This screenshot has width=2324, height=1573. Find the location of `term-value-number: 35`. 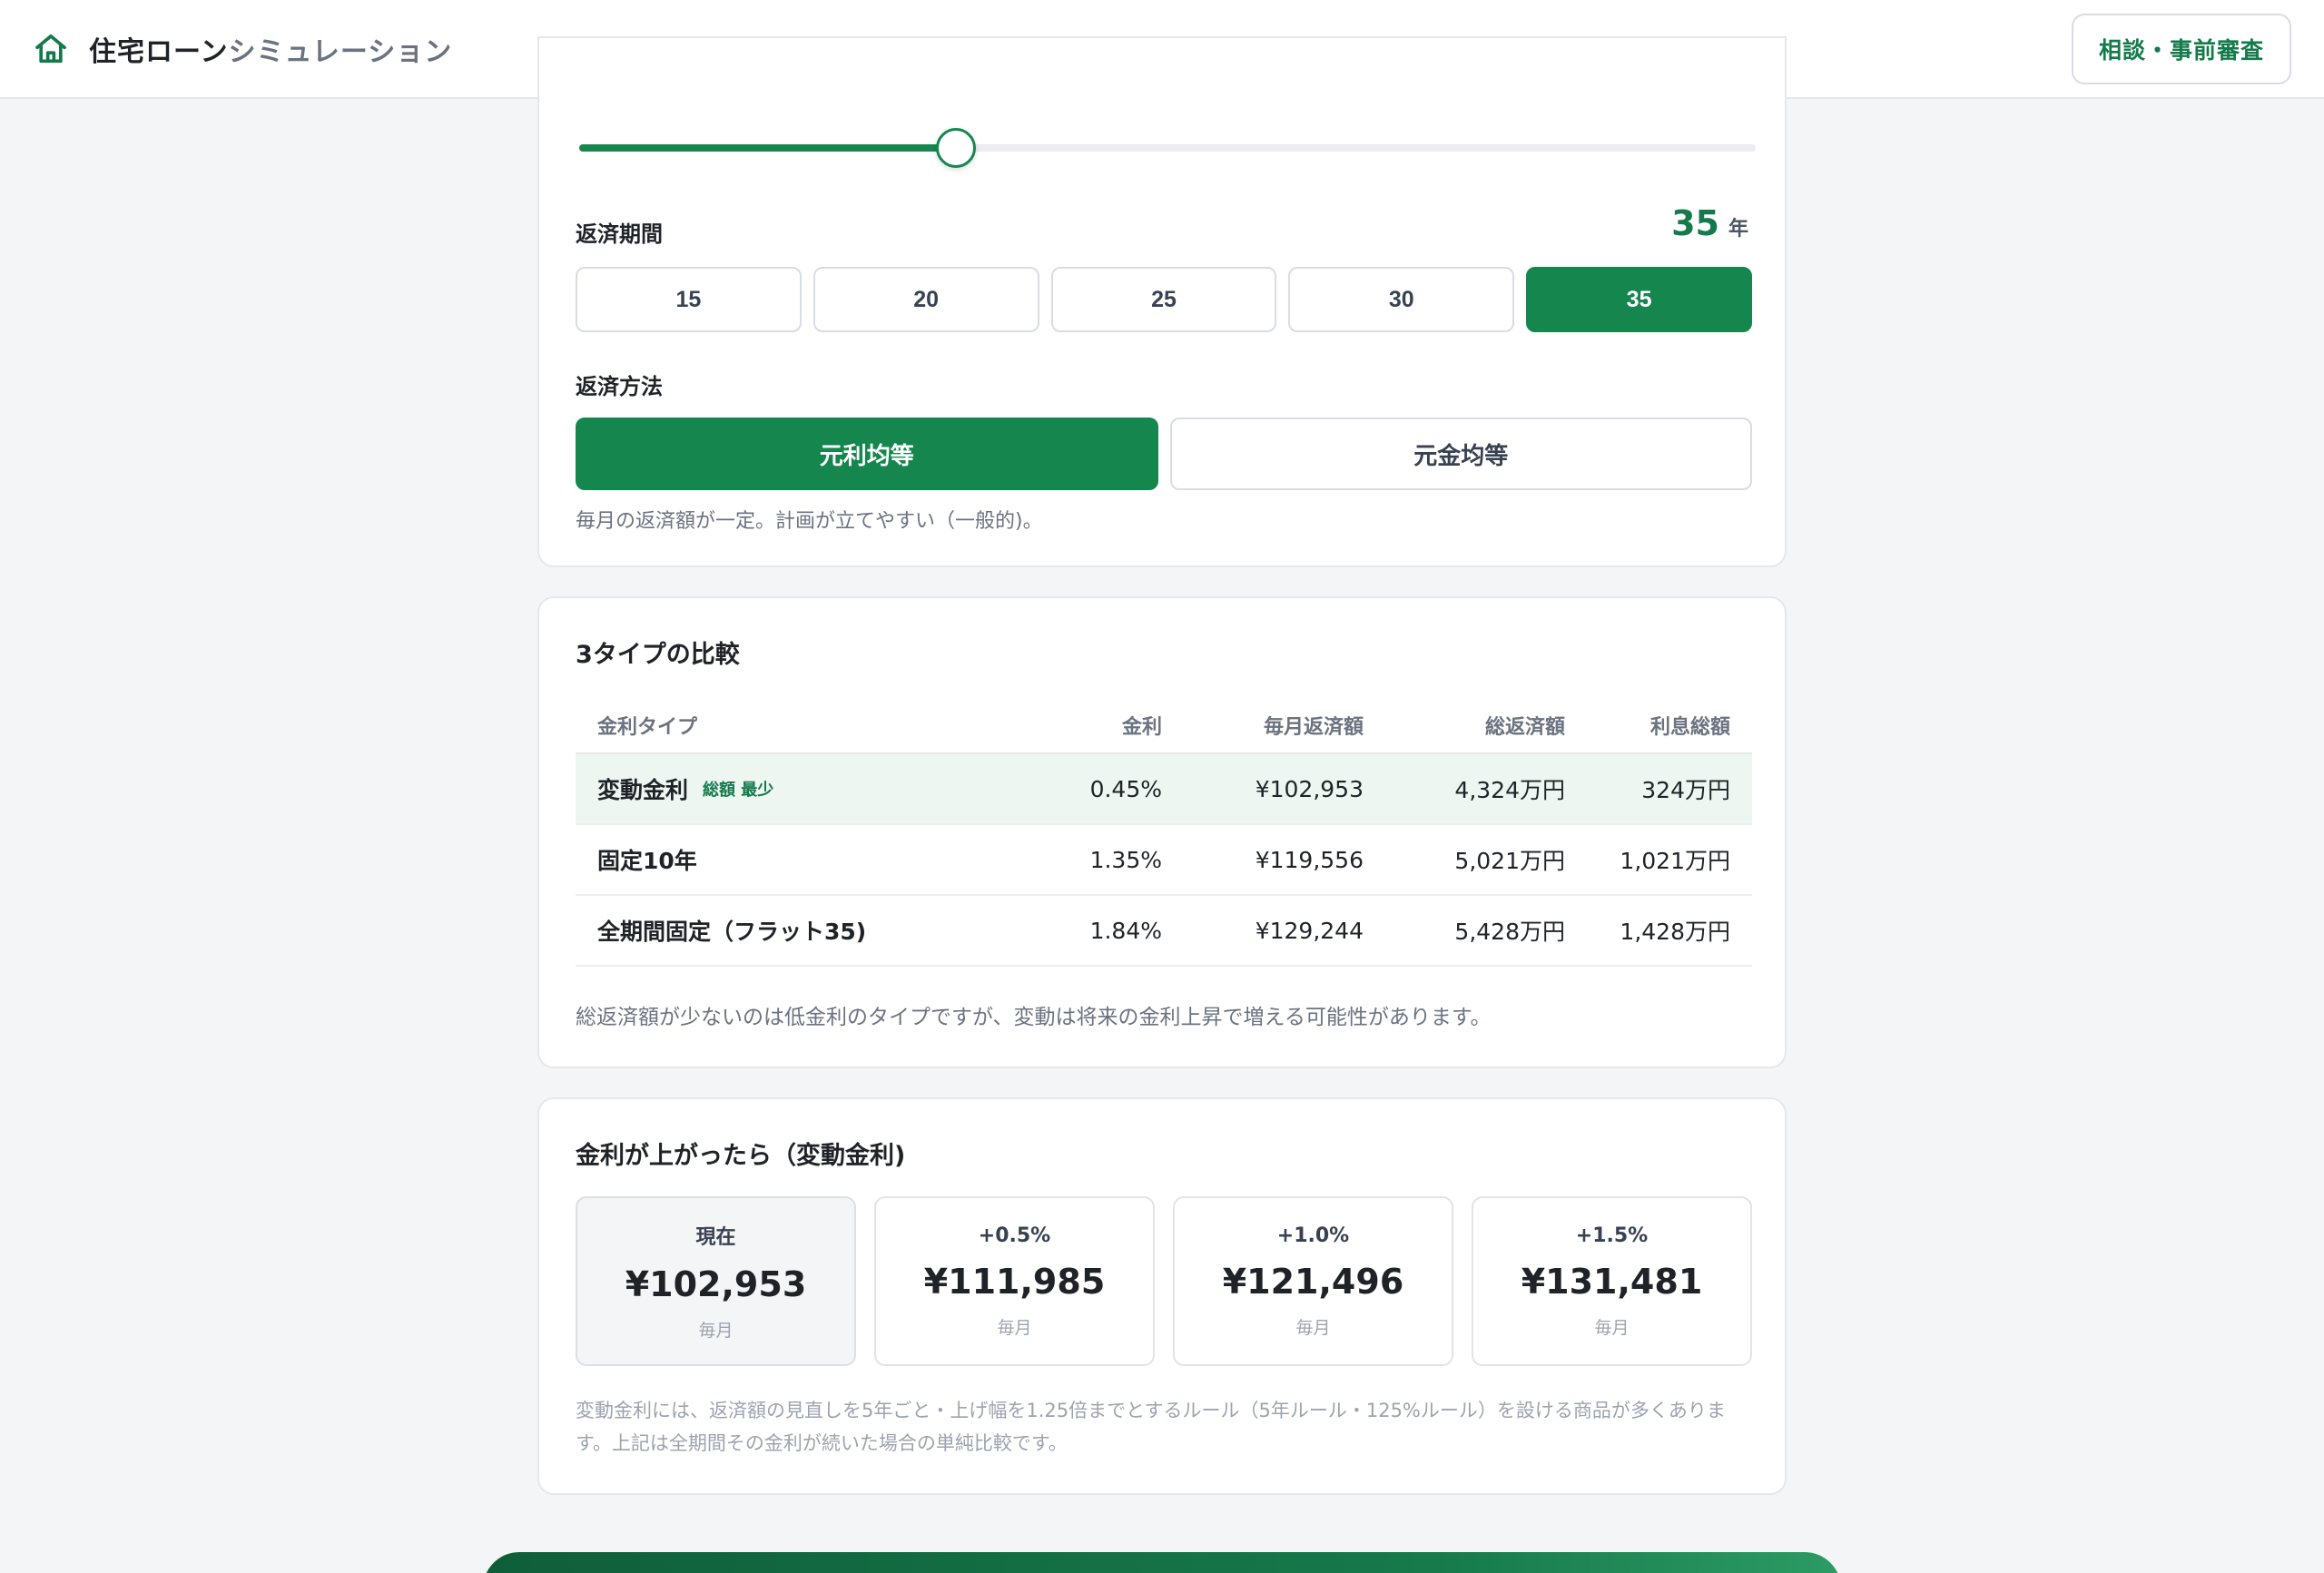

term-value-number: 35 is located at coordinates (1695, 223).